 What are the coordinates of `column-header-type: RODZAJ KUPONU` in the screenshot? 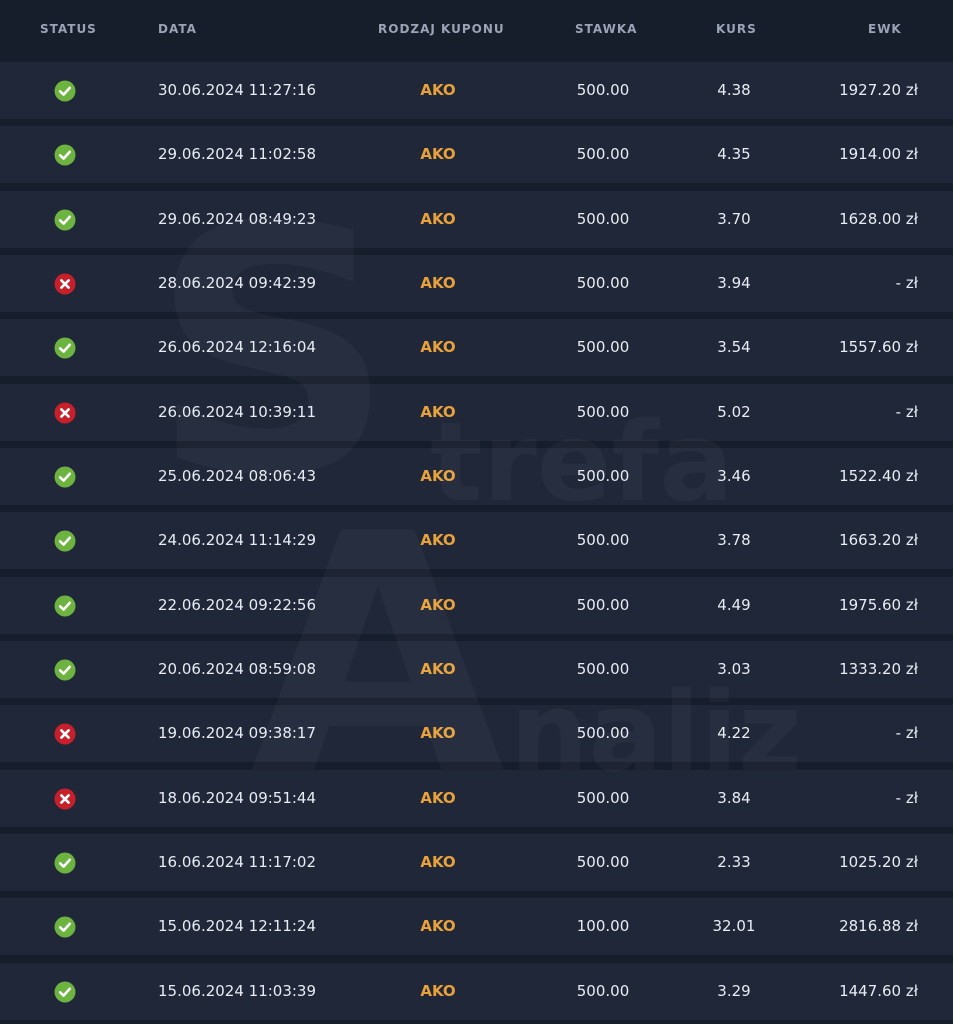 It's located at (441, 29).